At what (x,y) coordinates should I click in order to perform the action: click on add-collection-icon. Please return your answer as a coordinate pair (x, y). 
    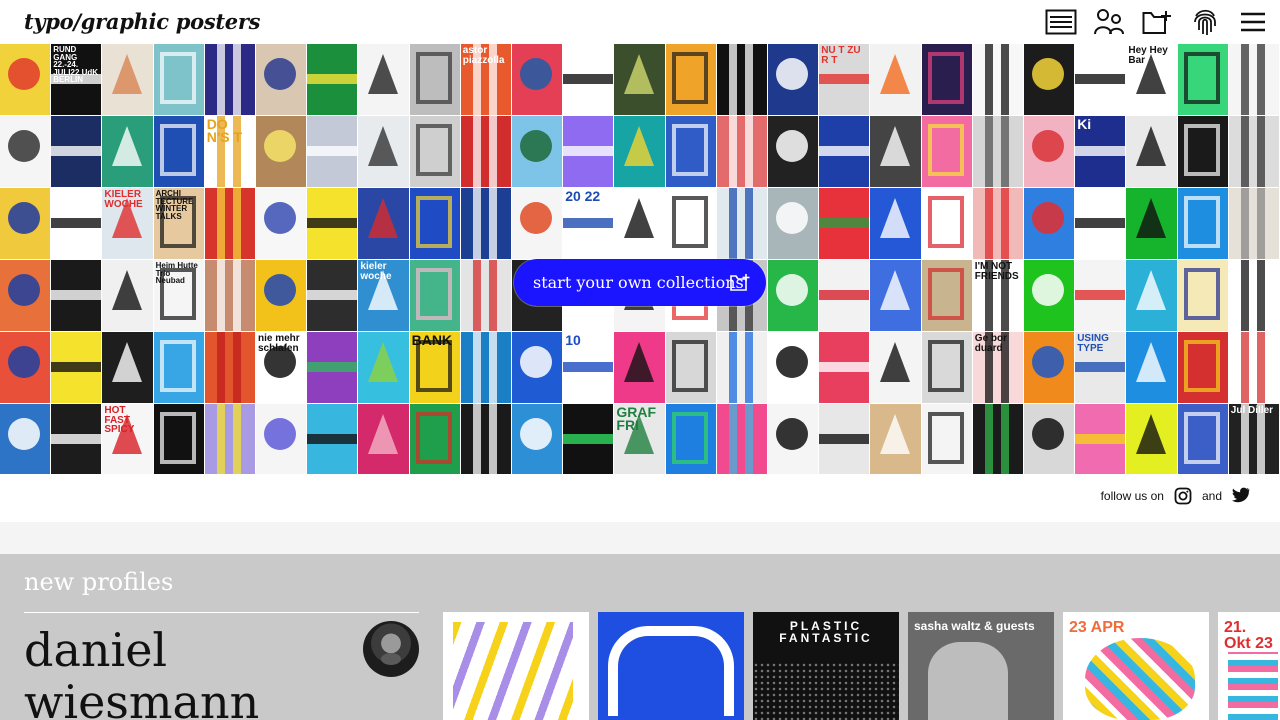
    Looking at the image, I should click on (1157, 22).